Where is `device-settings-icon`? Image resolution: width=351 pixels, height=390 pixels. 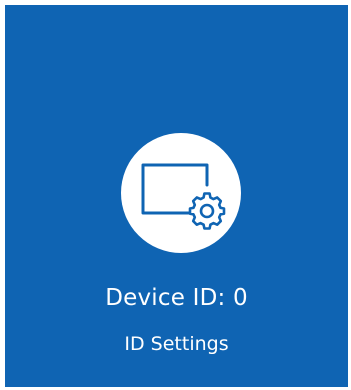 device-settings-icon is located at coordinates (181, 193).